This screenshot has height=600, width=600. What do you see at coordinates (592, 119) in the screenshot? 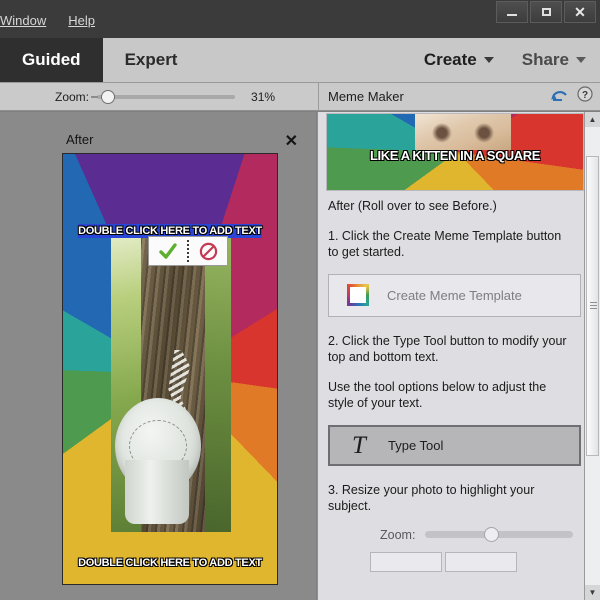
I see `scroll-up-arrow: ▲` at bounding box center [592, 119].